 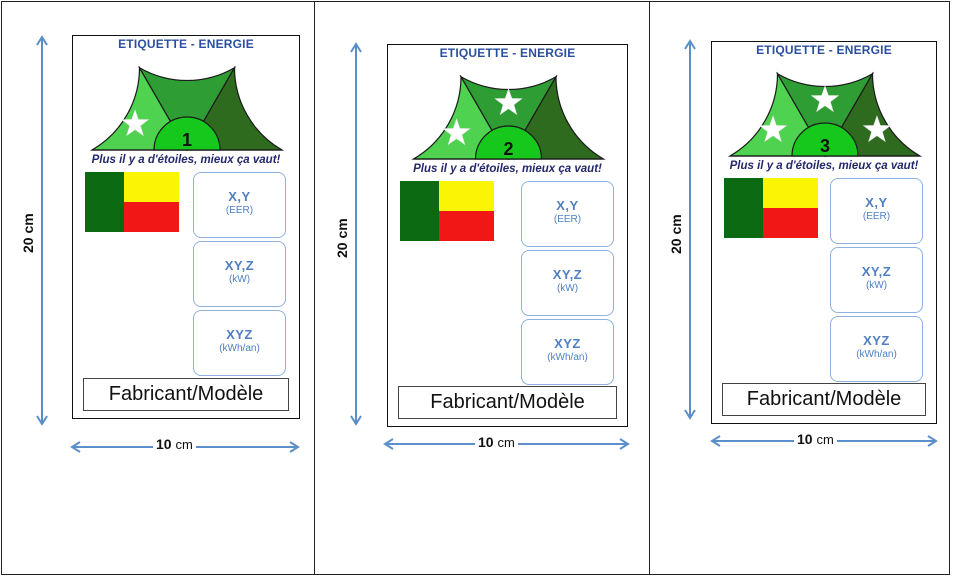 What do you see at coordinates (825, 439) in the screenshot?
I see `width-unit: cm` at bounding box center [825, 439].